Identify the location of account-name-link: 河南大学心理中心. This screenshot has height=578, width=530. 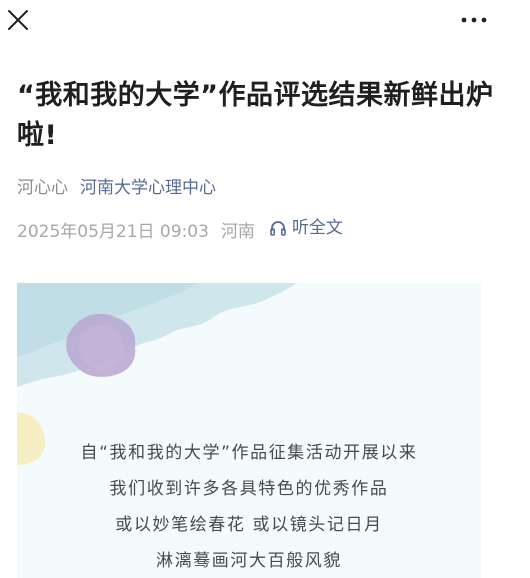
(148, 188).